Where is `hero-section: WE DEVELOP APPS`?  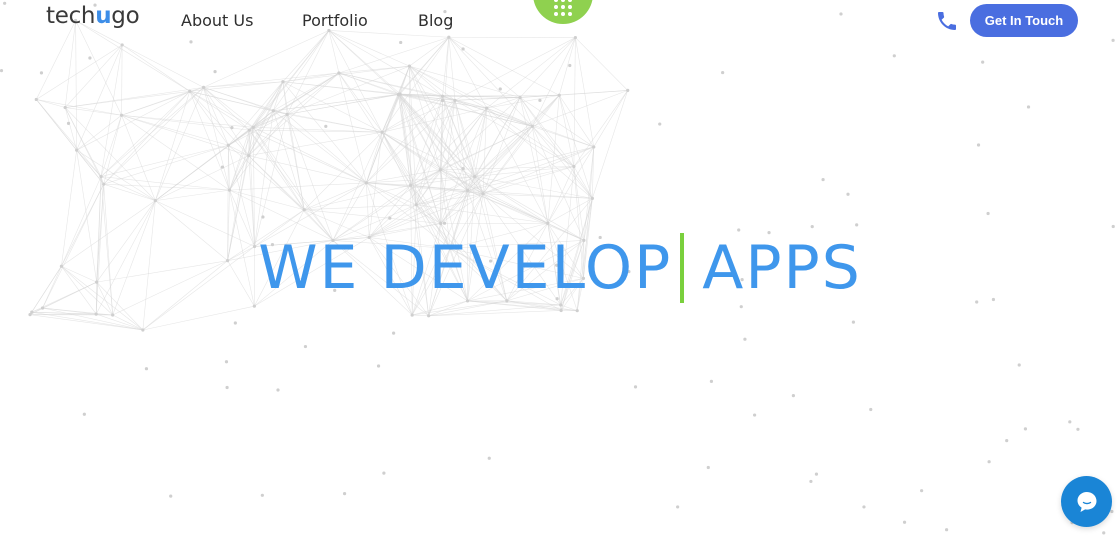
hero-section: WE DEVELOP APPS is located at coordinates (560, 268).